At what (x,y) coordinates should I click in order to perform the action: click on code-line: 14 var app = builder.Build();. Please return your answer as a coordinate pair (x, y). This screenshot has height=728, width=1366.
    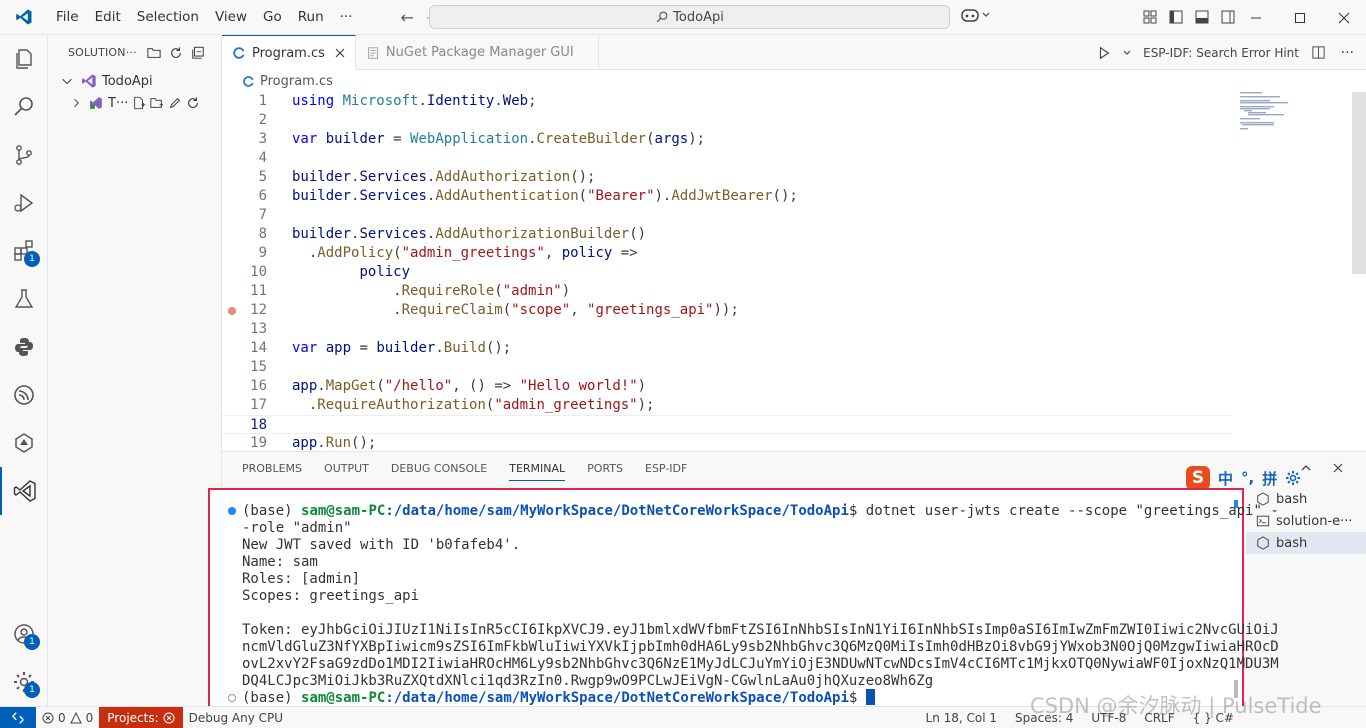
    Looking at the image, I should click on (727, 348).